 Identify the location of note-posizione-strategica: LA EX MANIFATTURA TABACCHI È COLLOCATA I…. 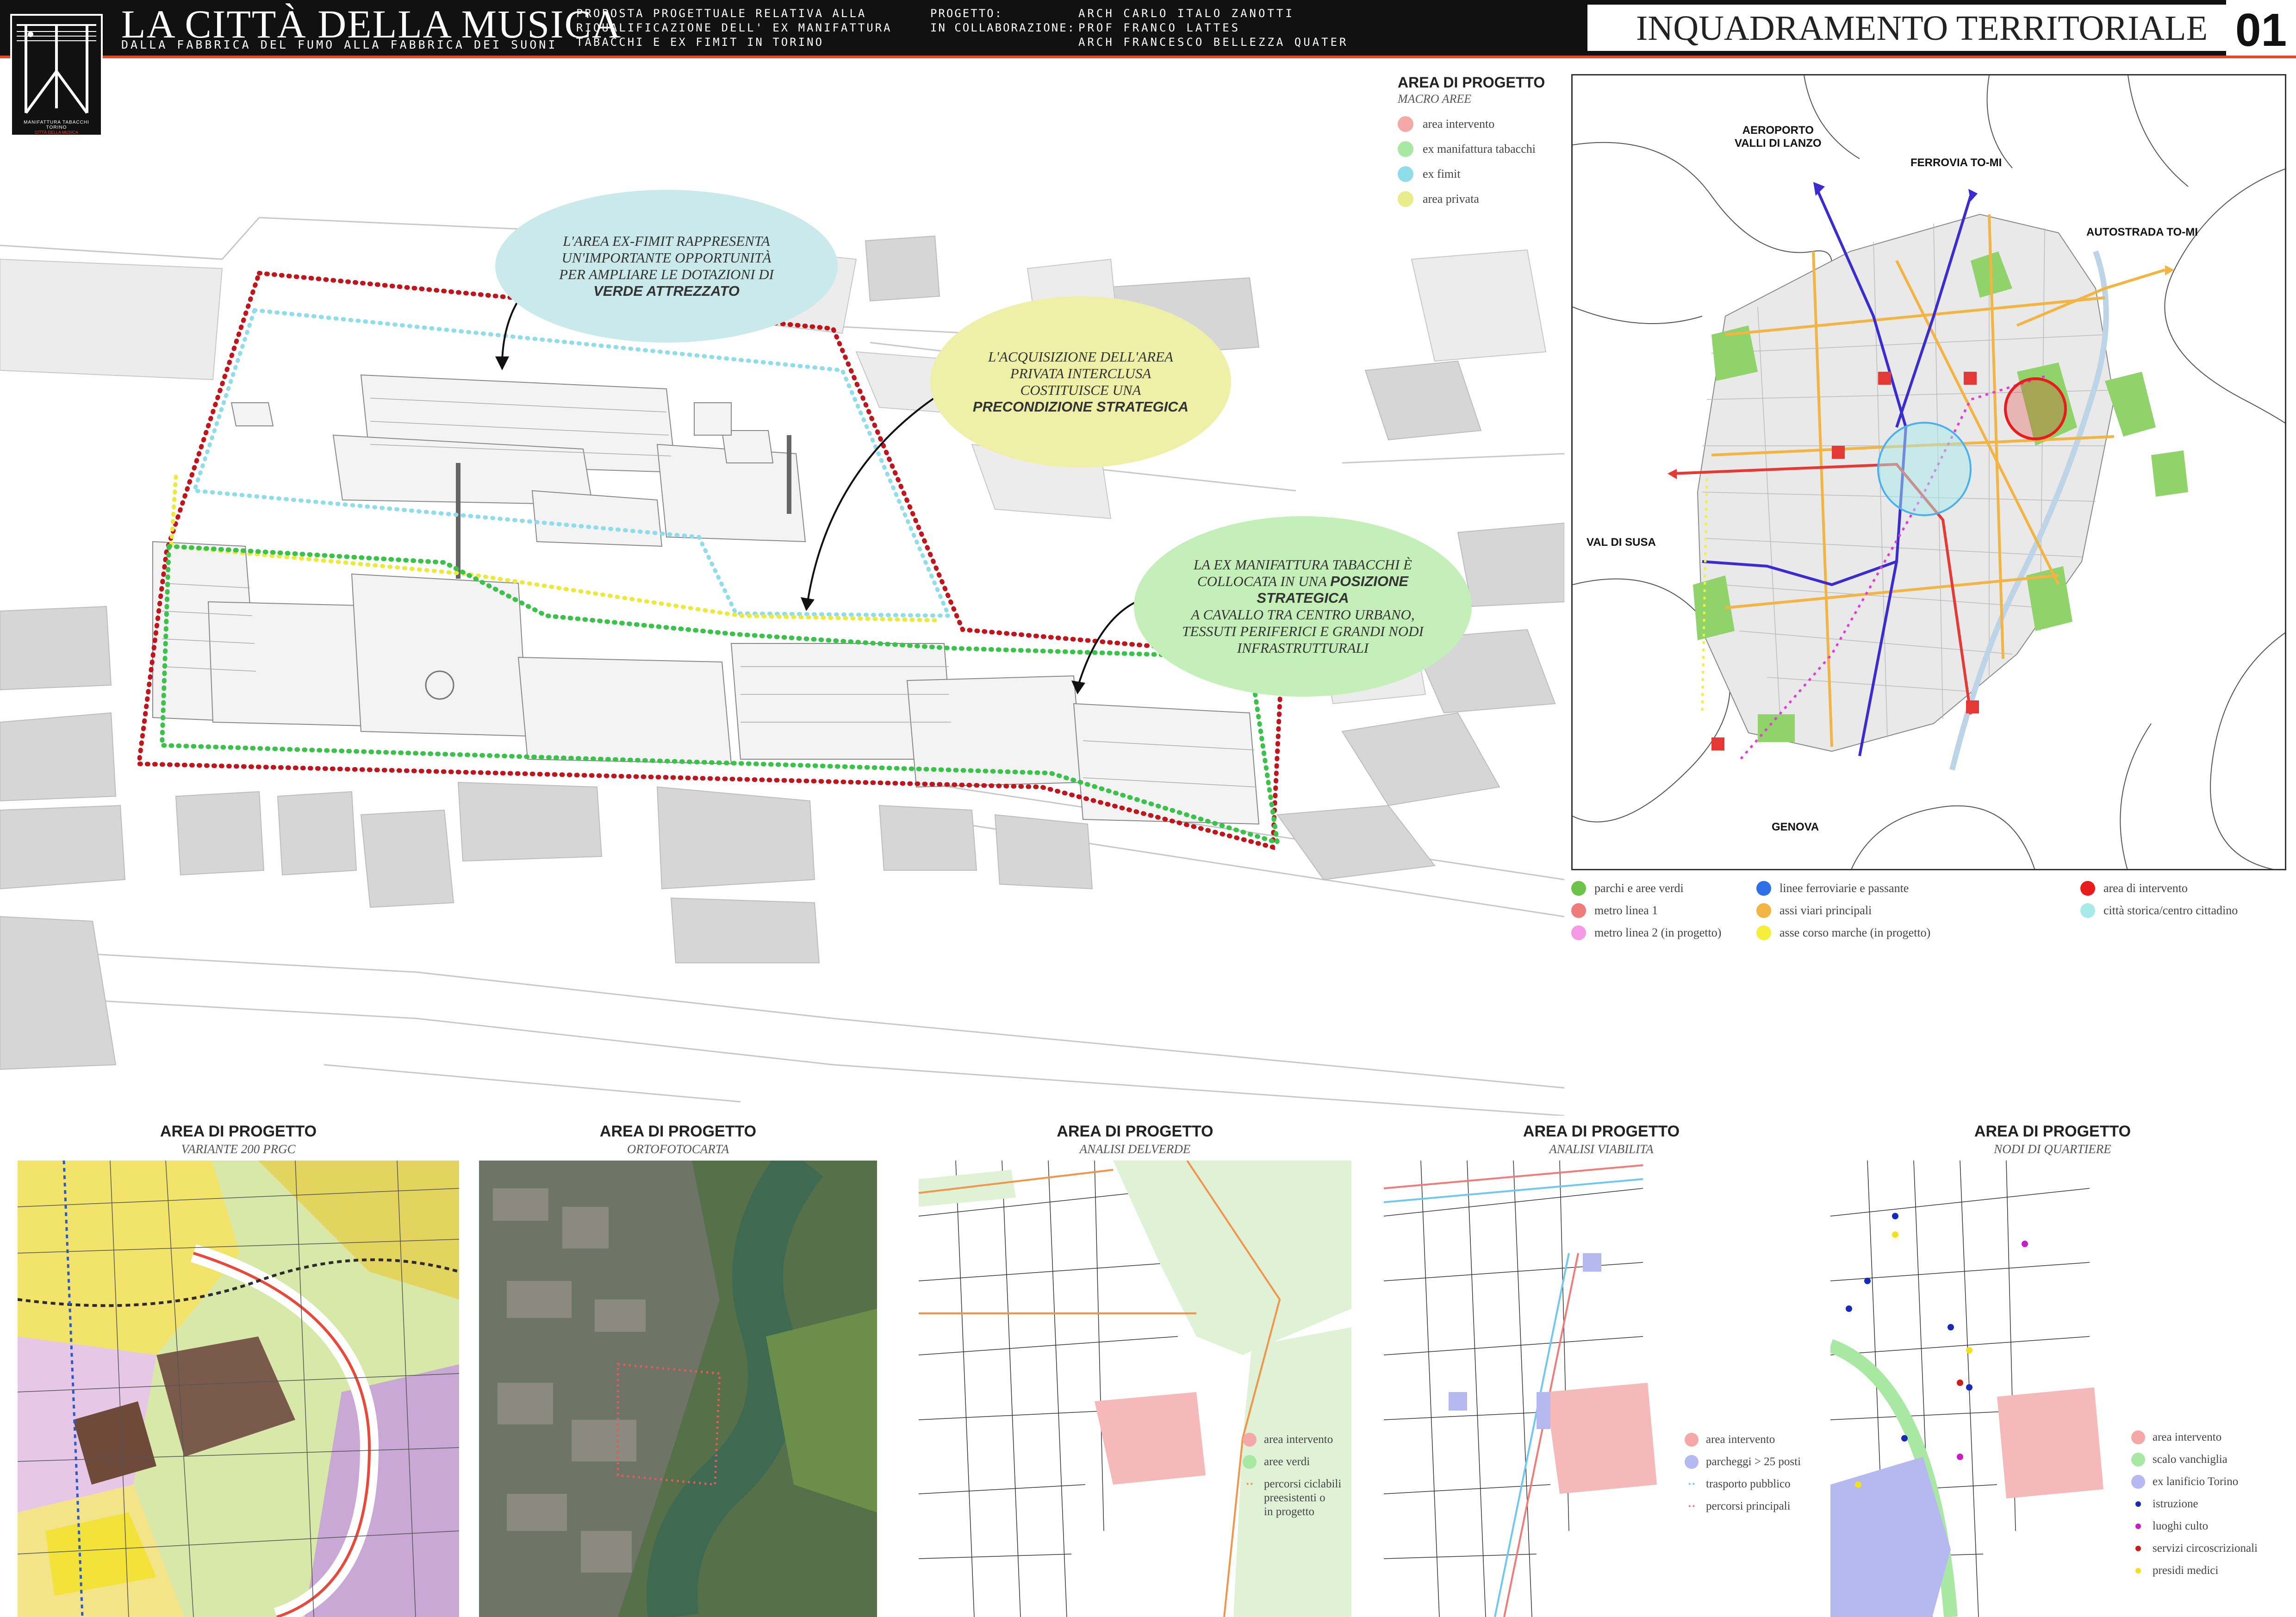
(1303, 606).